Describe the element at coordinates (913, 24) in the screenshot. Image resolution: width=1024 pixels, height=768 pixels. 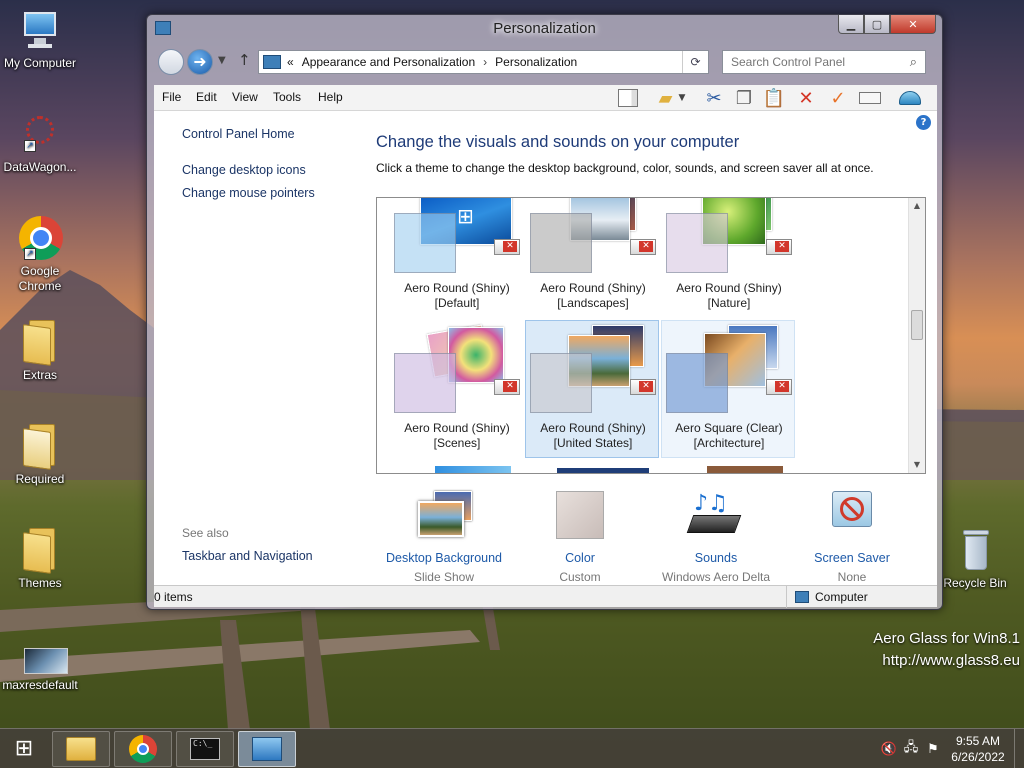
I see `close-button: ✕` at that location.